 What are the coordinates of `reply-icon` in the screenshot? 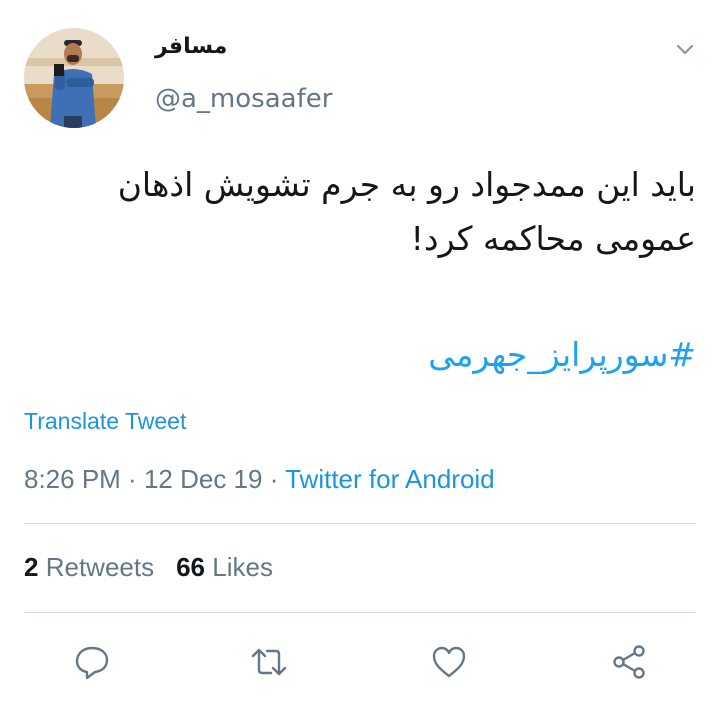 It's located at (92, 662).